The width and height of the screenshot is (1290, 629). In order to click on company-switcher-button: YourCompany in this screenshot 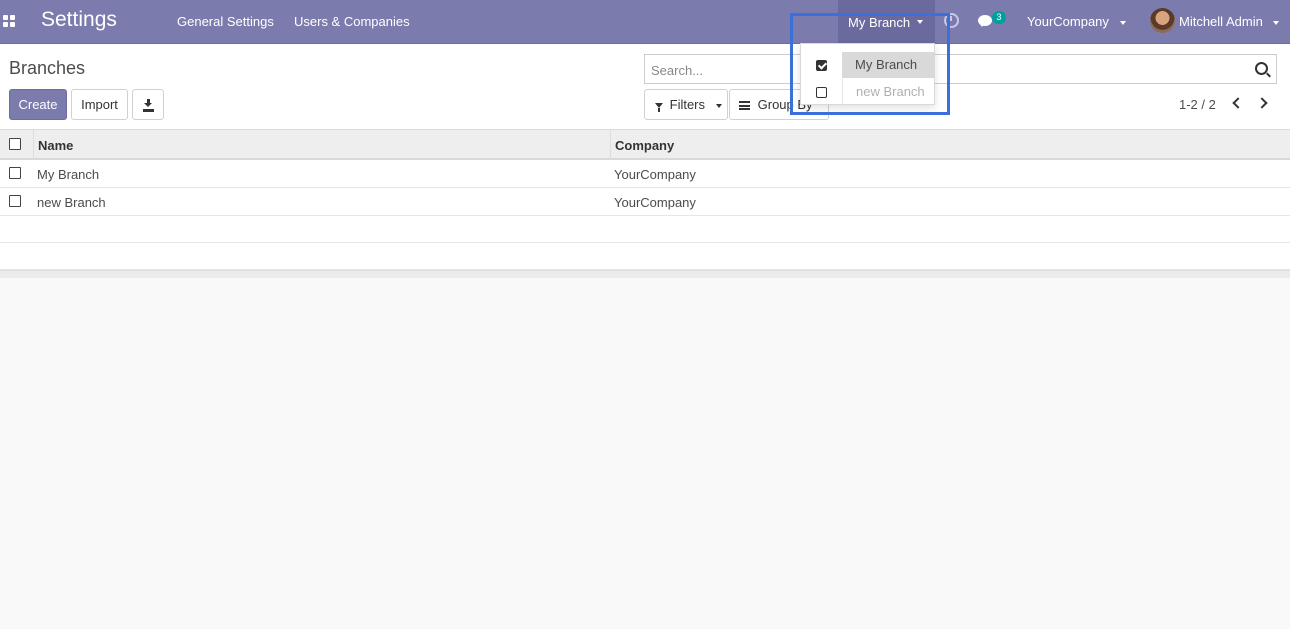, I will do `click(1076, 21)`.